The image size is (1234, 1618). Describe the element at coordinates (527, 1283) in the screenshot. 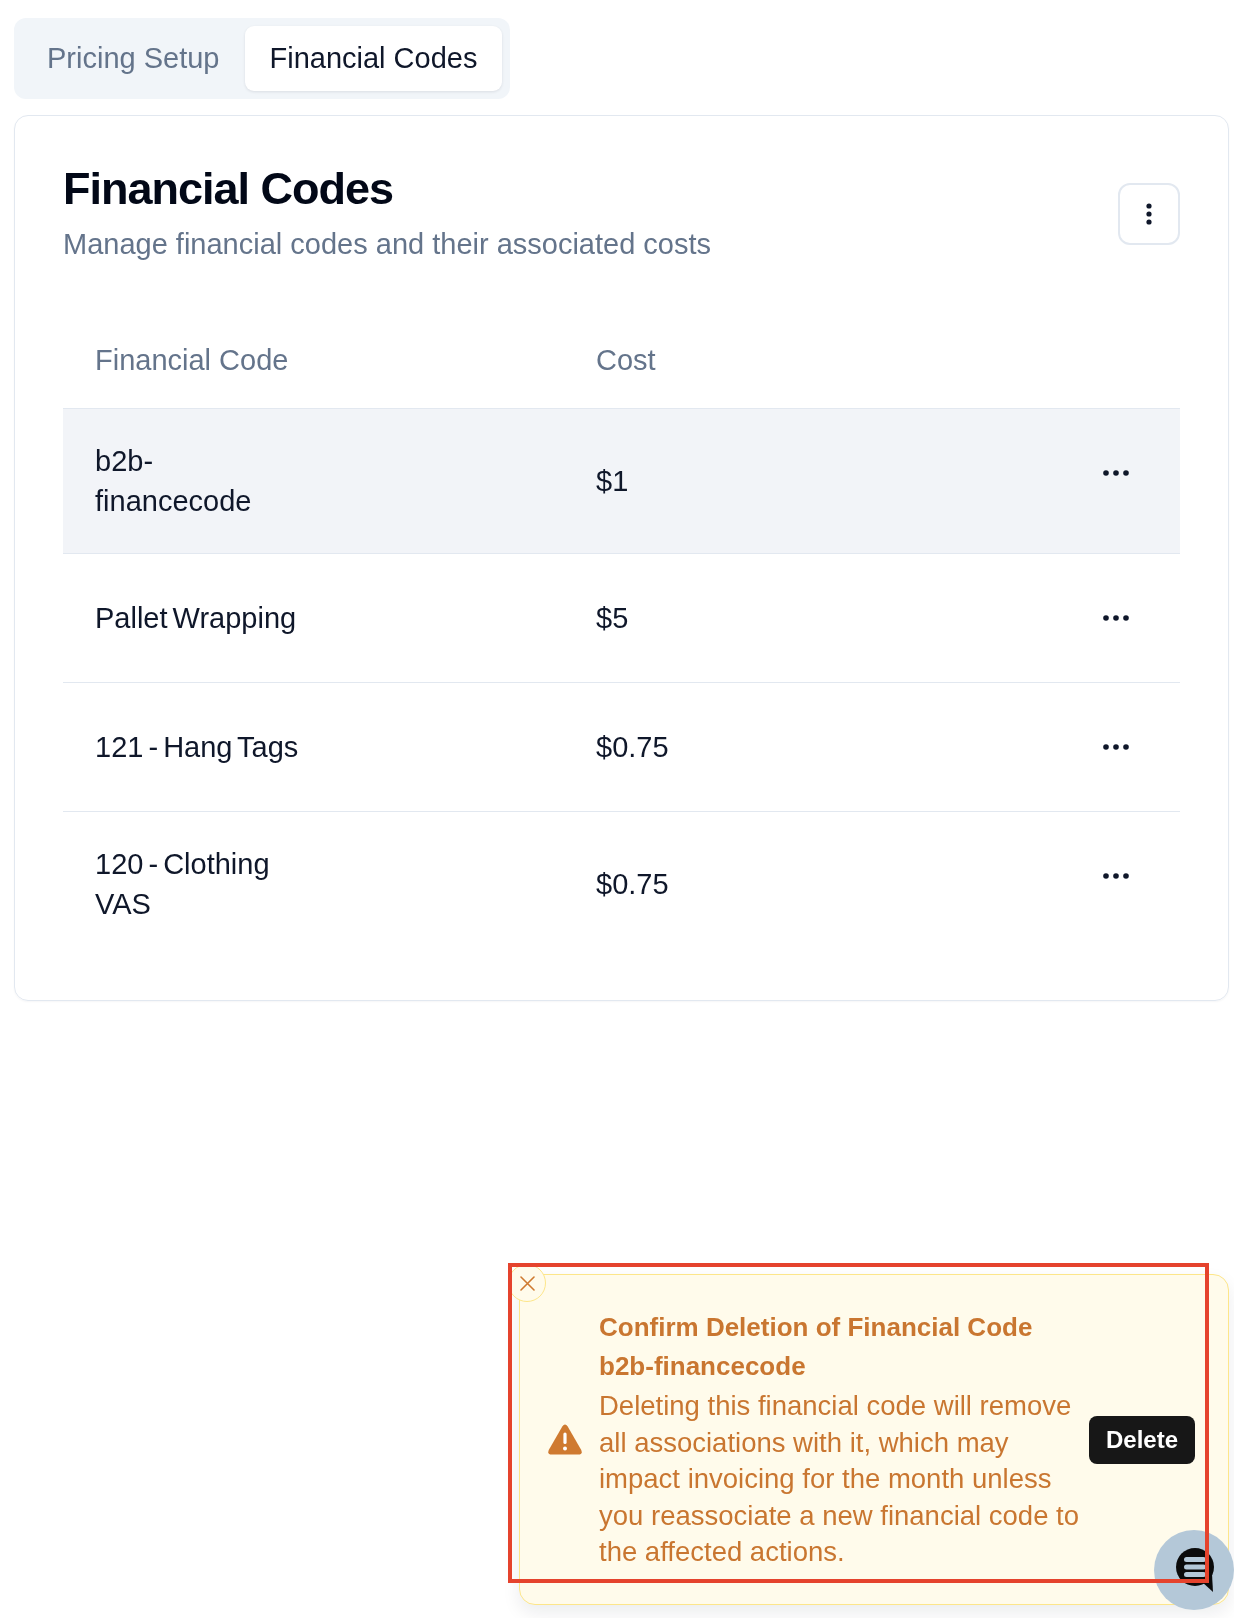

I see `close-icon` at that location.